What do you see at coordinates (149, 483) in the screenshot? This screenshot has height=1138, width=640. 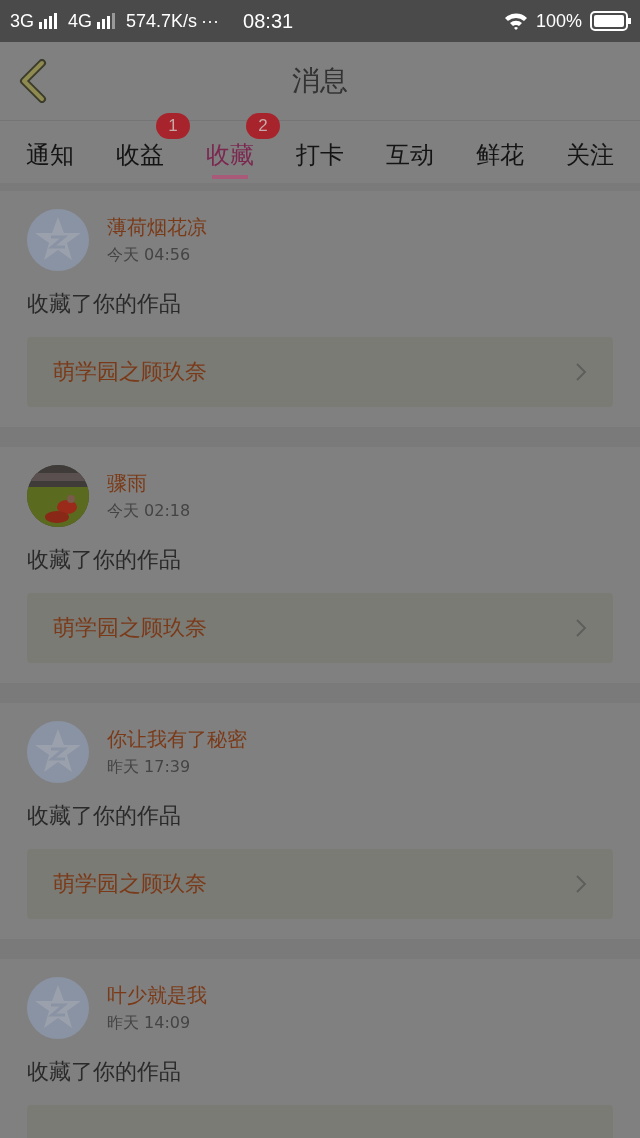 I see `user-name: 骤雨` at bounding box center [149, 483].